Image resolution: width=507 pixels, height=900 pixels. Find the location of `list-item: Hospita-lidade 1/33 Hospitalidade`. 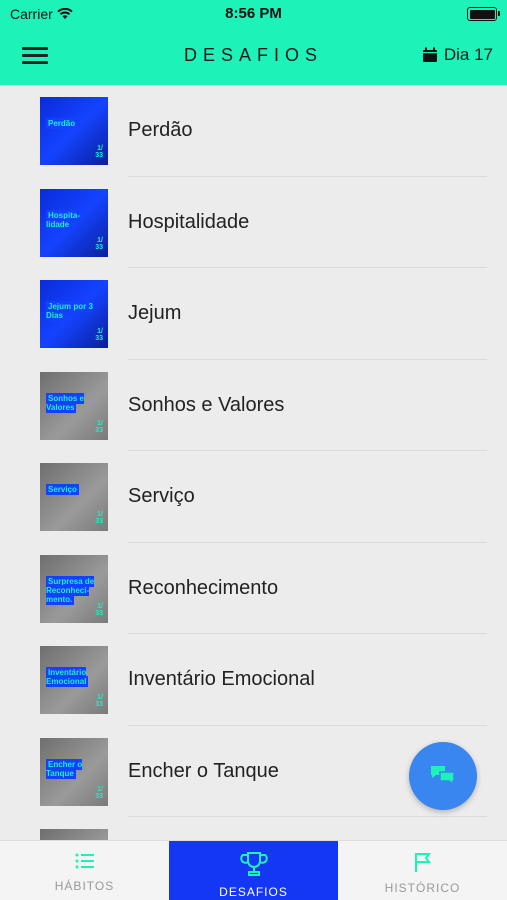

list-item: Hospita-lidade 1/33 Hospitalidade is located at coordinates (253, 222).